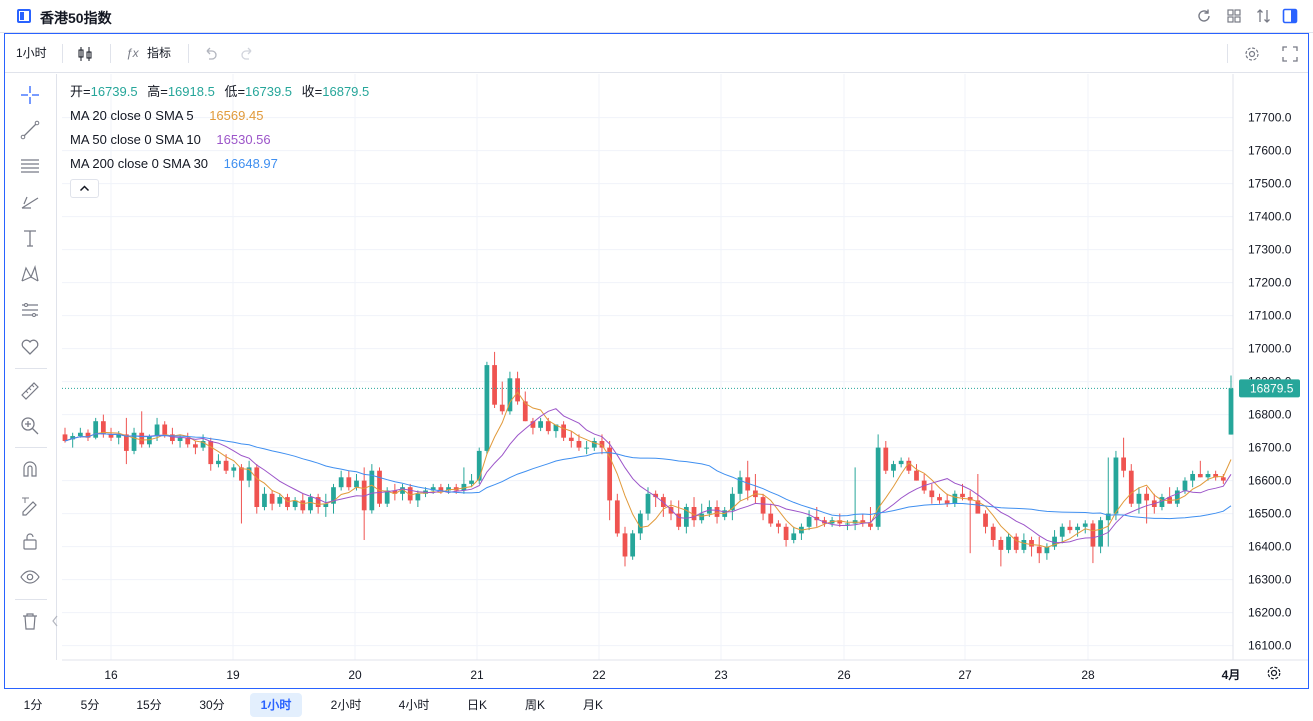 The width and height of the screenshot is (1313, 721). Describe the element at coordinates (166, 116) in the screenshot. I see `ma20-row: MA 20 close 0 SMA 5 16569.45` at that location.